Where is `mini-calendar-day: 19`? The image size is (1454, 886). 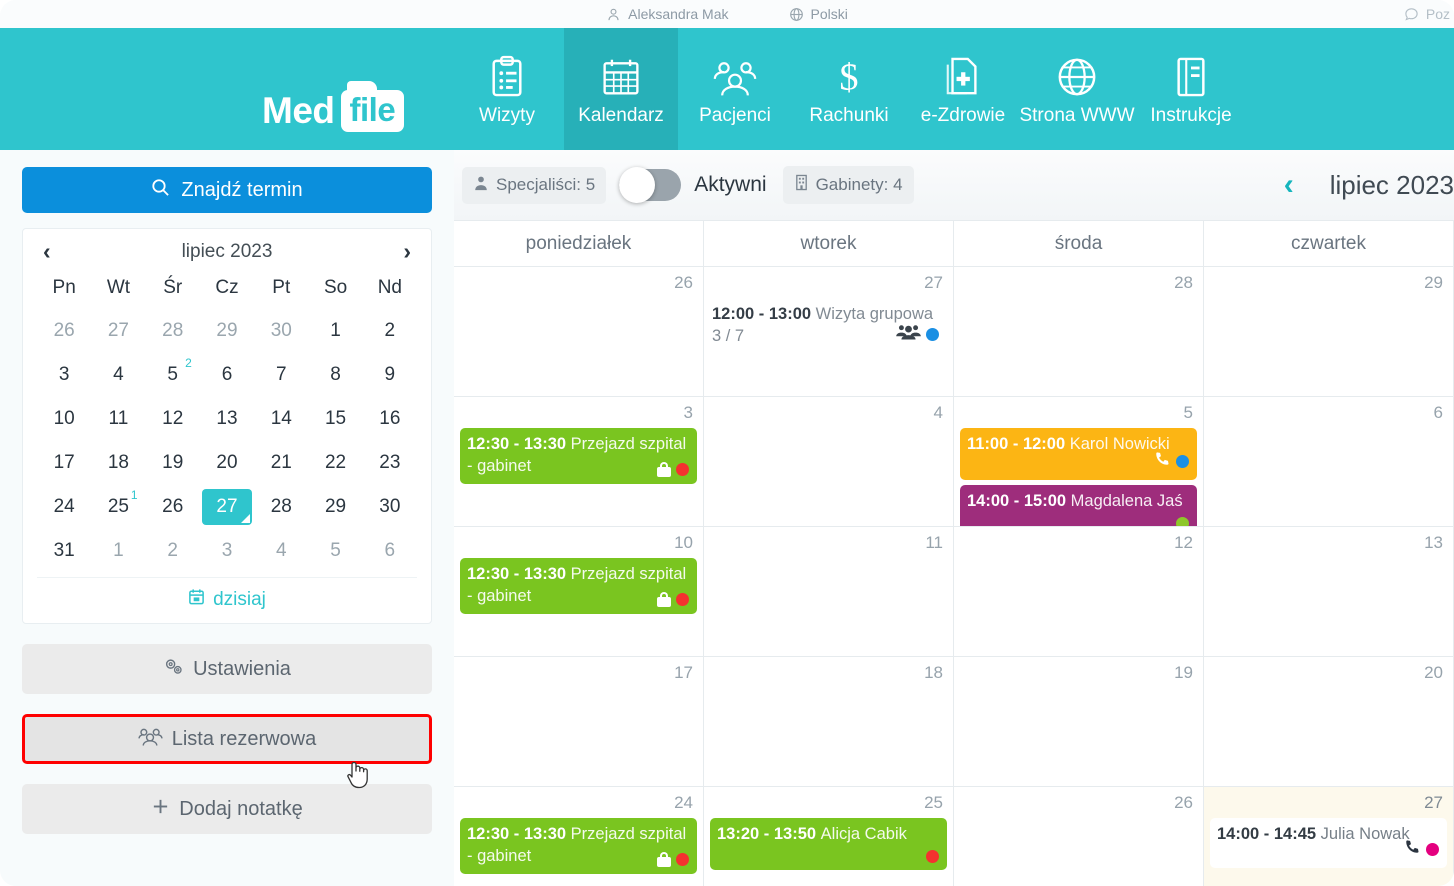
mini-calendar-day: 19 is located at coordinates (173, 463).